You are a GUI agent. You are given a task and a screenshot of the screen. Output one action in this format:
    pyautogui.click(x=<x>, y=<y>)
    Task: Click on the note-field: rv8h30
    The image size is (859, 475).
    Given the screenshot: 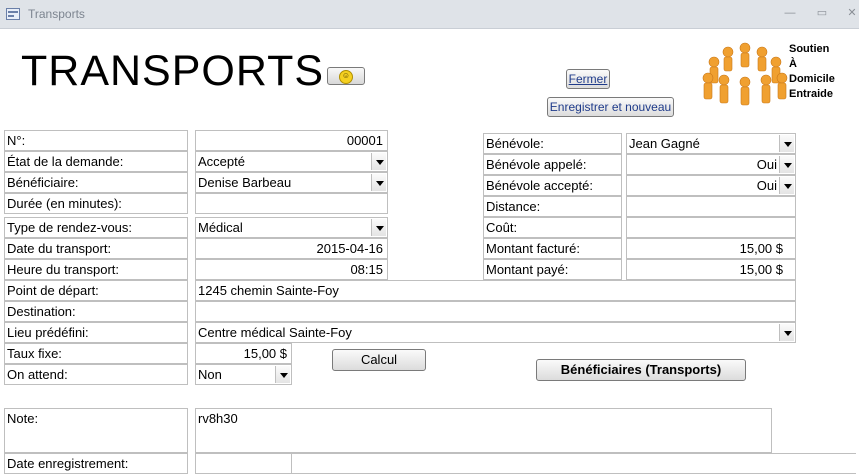 What is the action you would take?
    pyautogui.click(x=483, y=430)
    